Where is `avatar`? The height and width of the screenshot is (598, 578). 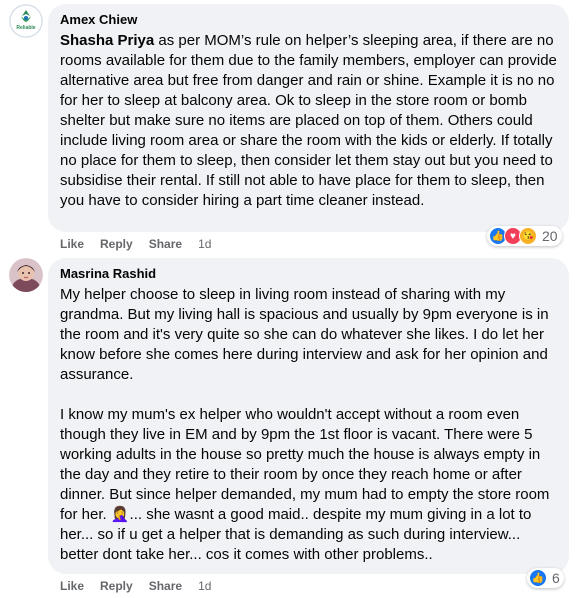
avatar is located at coordinates (26, 275).